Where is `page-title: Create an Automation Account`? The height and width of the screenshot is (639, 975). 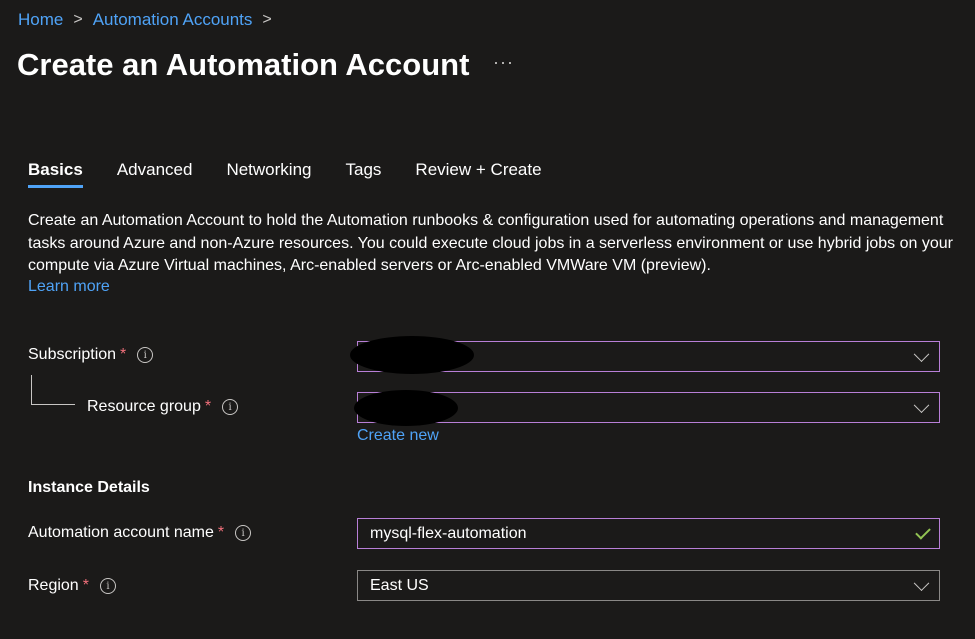 page-title: Create an Automation Account is located at coordinates (243, 64).